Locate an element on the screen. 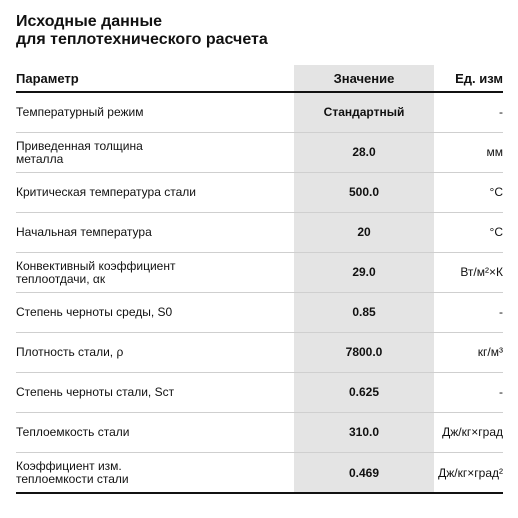 The image size is (518, 518). row-param: Теплоемкость стали is located at coordinates (73, 432).